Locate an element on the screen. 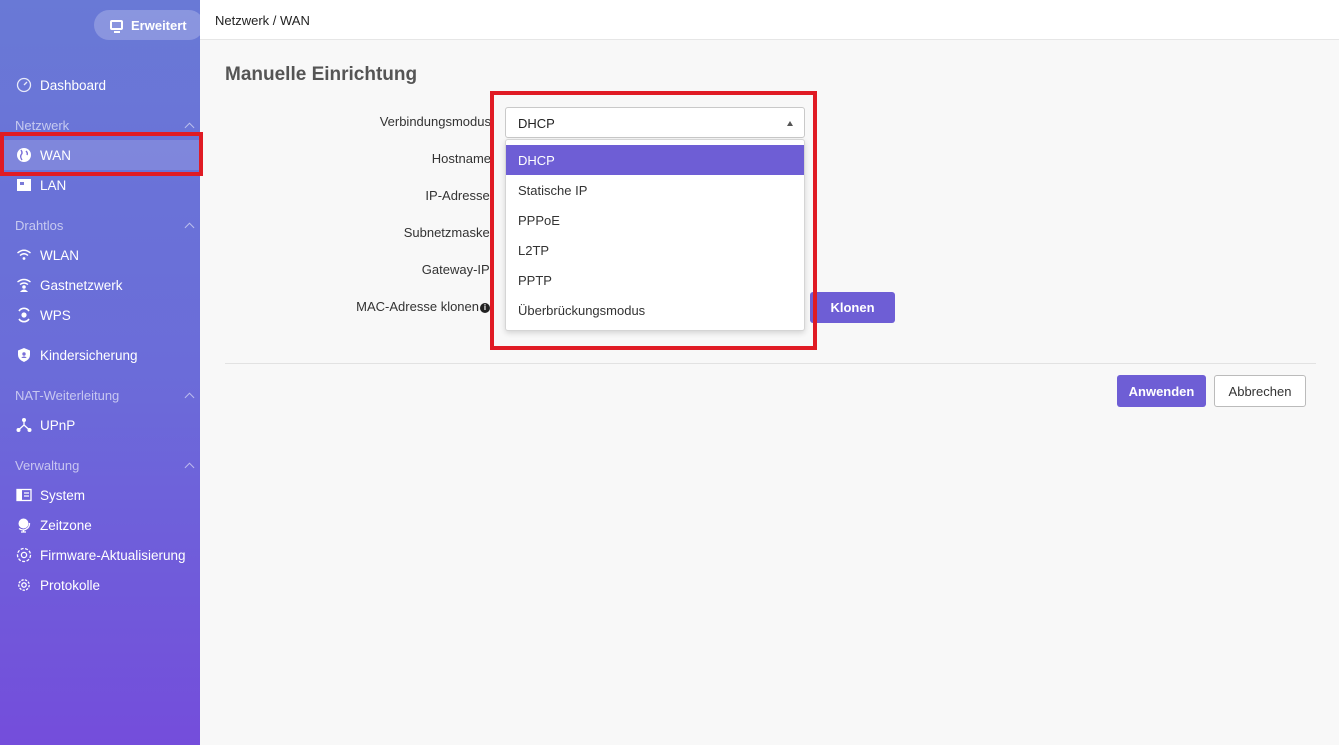  sidebar-item-label: Dashboard is located at coordinates (73, 85).